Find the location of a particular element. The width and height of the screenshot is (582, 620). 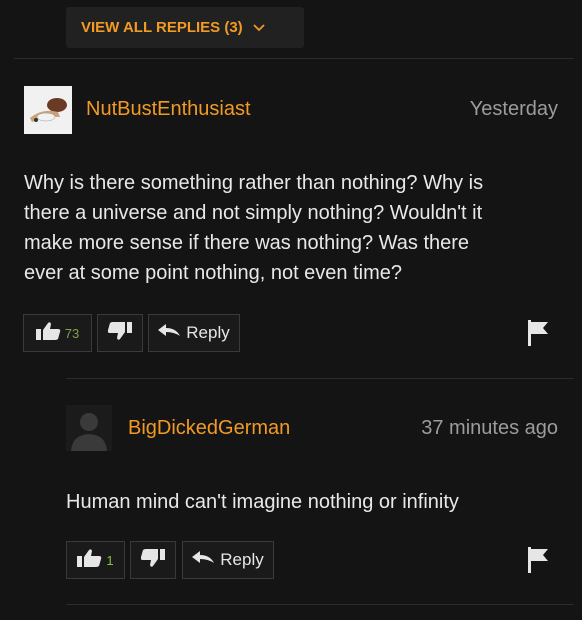

comment-timestamp: 37 minutes ago is located at coordinates (489, 428).